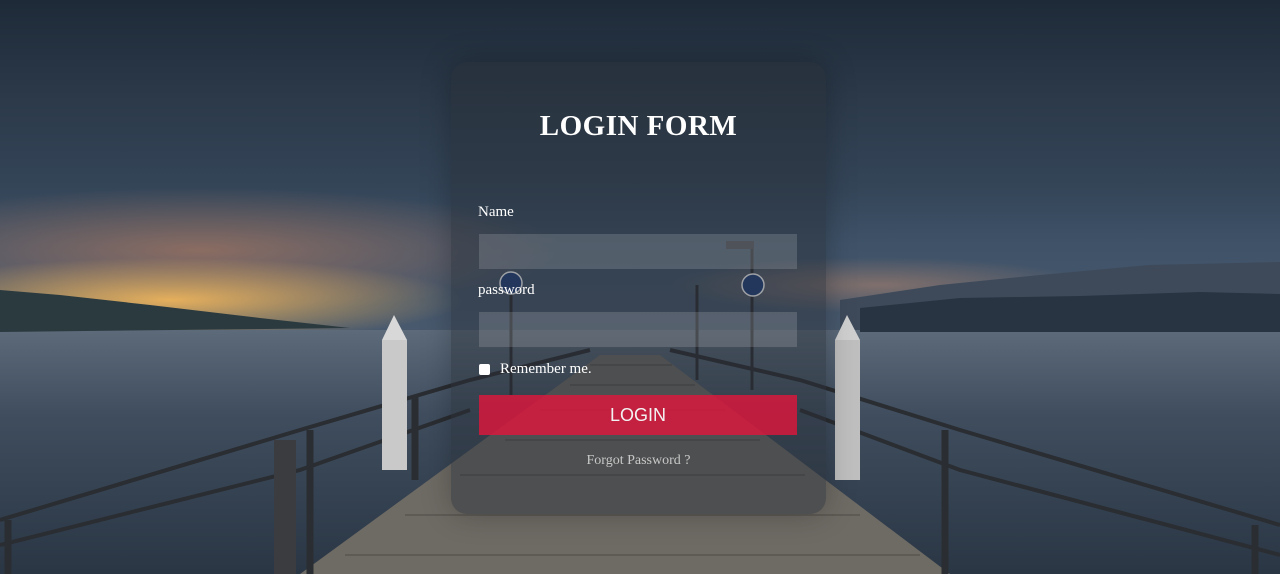 The height and width of the screenshot is (574, 1280). What do you see at coordinates (546, 369) in the screenshot?
I see `remember-me-label: Remember me.` at bounding box center [546, 369].